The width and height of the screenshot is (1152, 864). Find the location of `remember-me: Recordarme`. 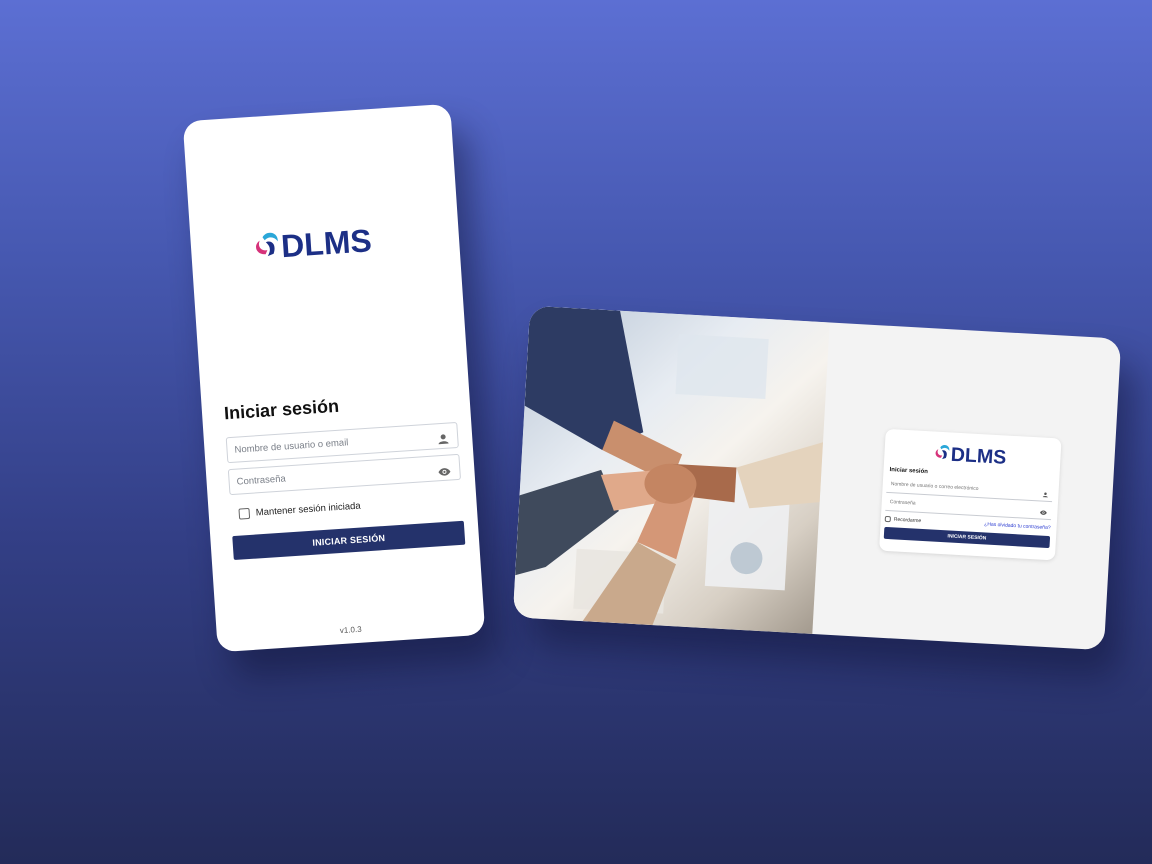

remember-me: Recordarme is located at coordinates (903, 520).